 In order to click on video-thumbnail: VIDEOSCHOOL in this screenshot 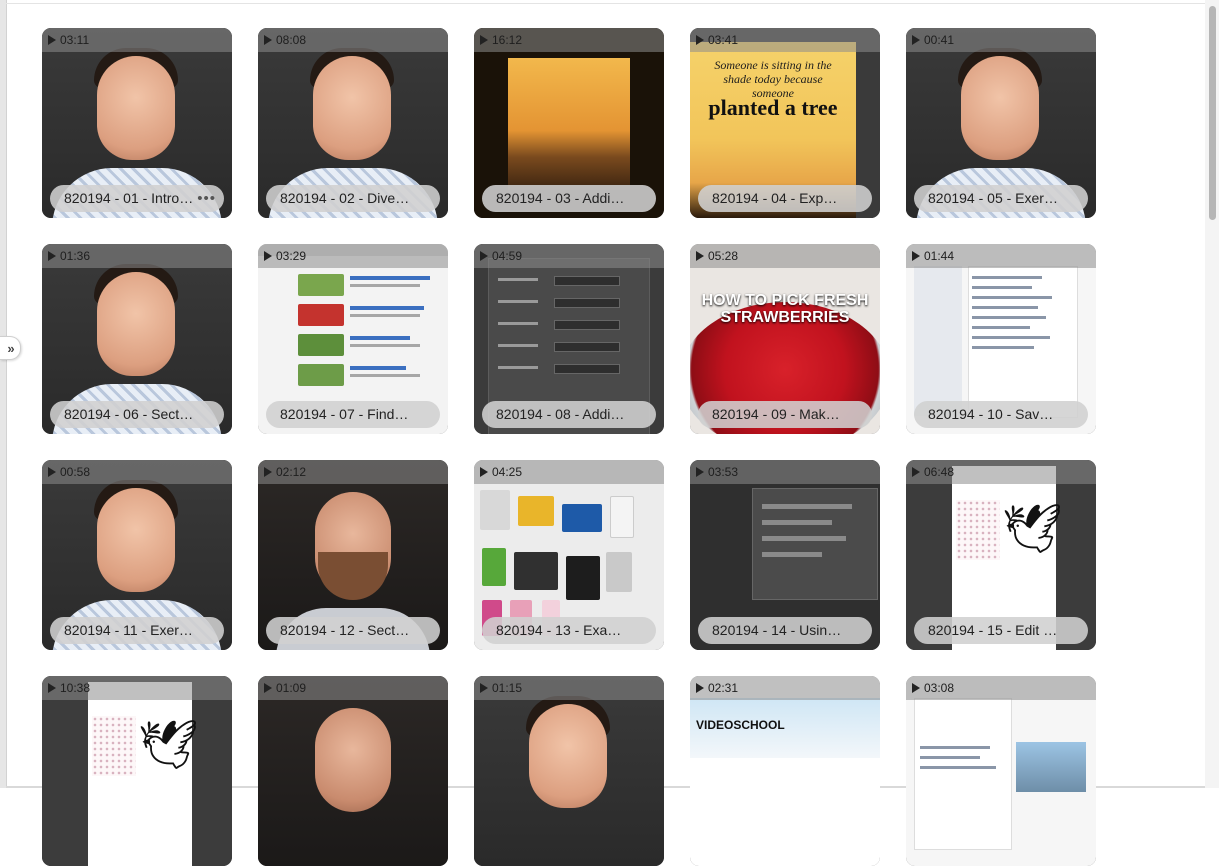, I will do `click(785, 771)`.